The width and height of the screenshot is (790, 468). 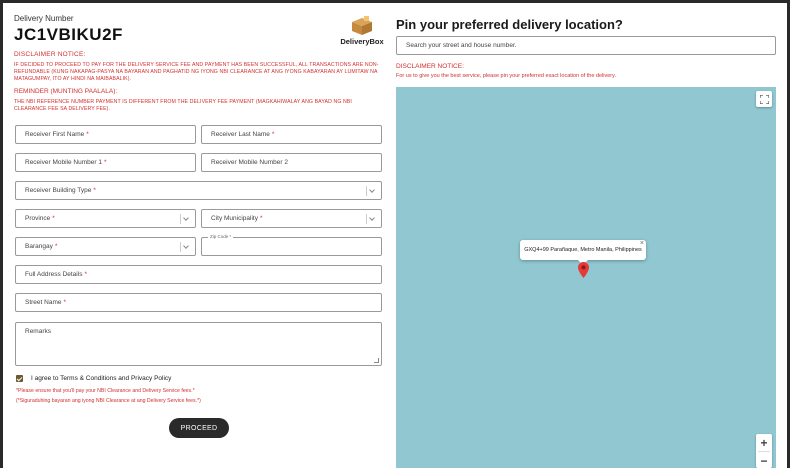 I want to click on barangay-placeholder: Barangay, so click(x=39, y=246).